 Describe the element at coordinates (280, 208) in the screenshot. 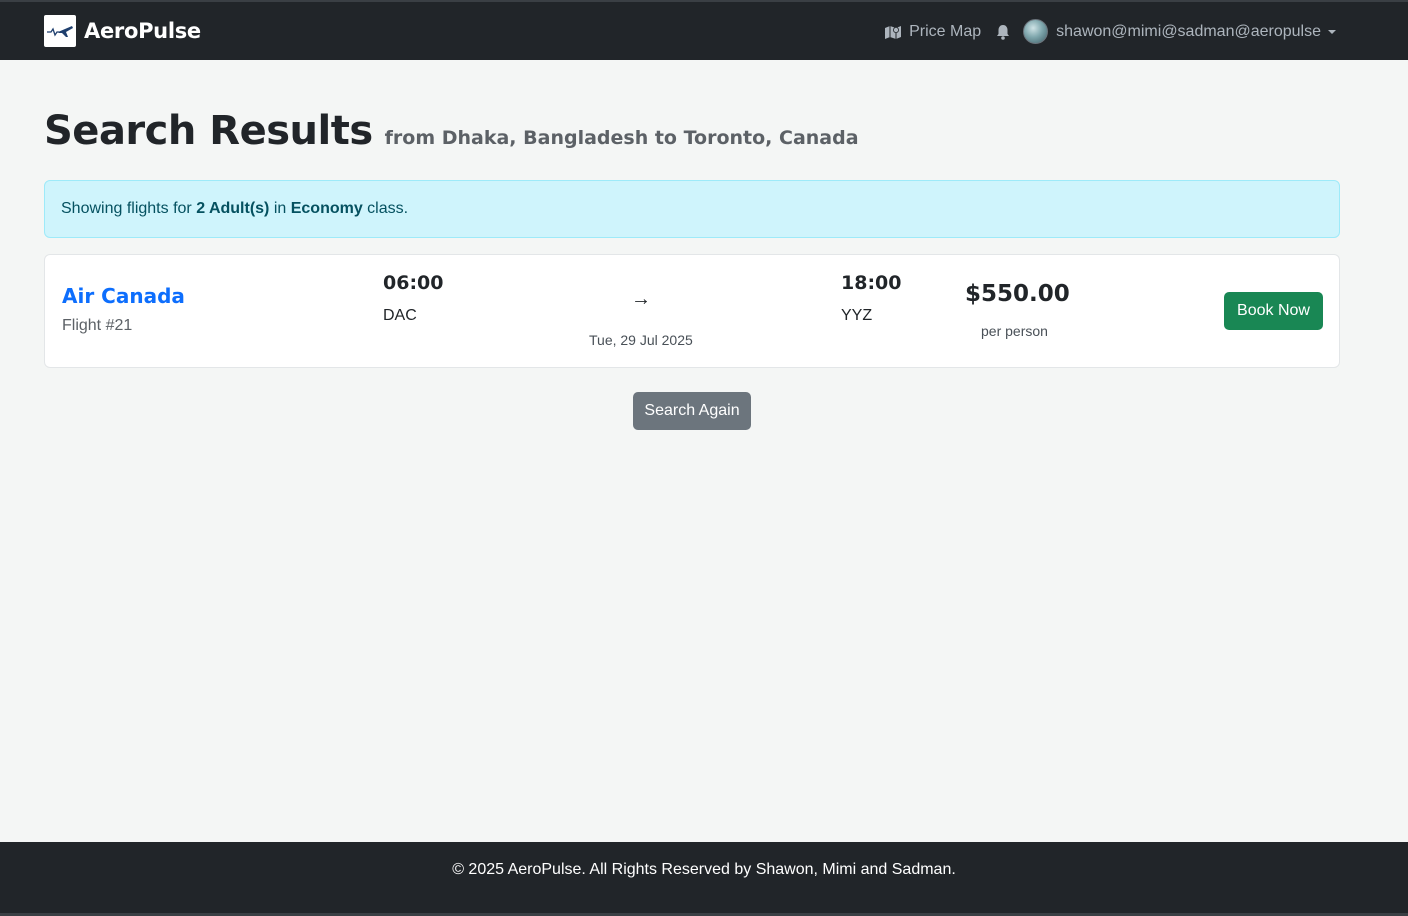

I see `alert-middle: in` at that location.